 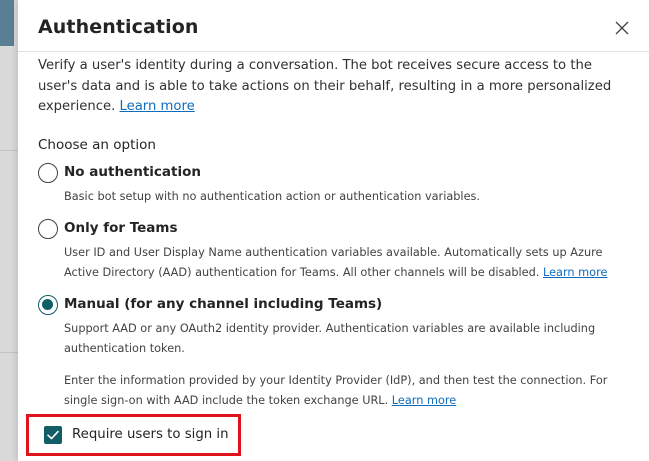 What do you see at coordinates (7, 23) in the screenshot?
I see `background-header-accent` at bounding box center [7, 23].